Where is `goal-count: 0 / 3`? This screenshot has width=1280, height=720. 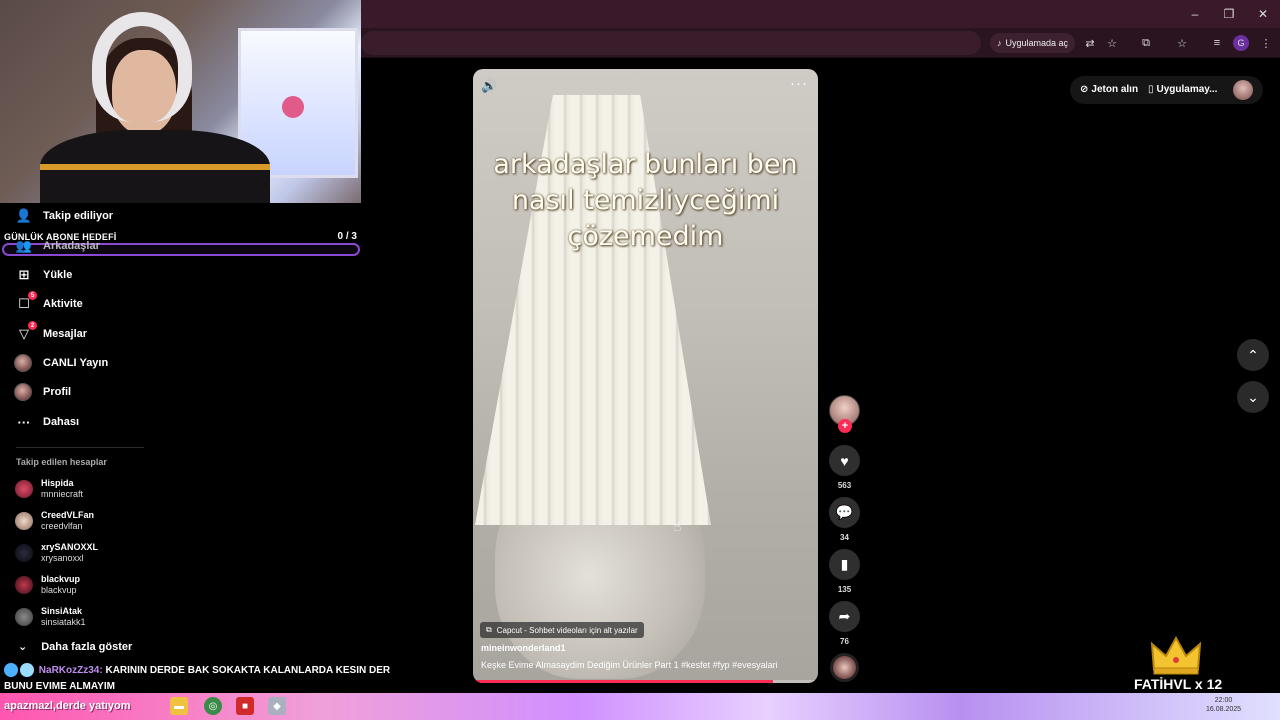
goal-count: 0 / 3 is located at coordinates (347, 236).